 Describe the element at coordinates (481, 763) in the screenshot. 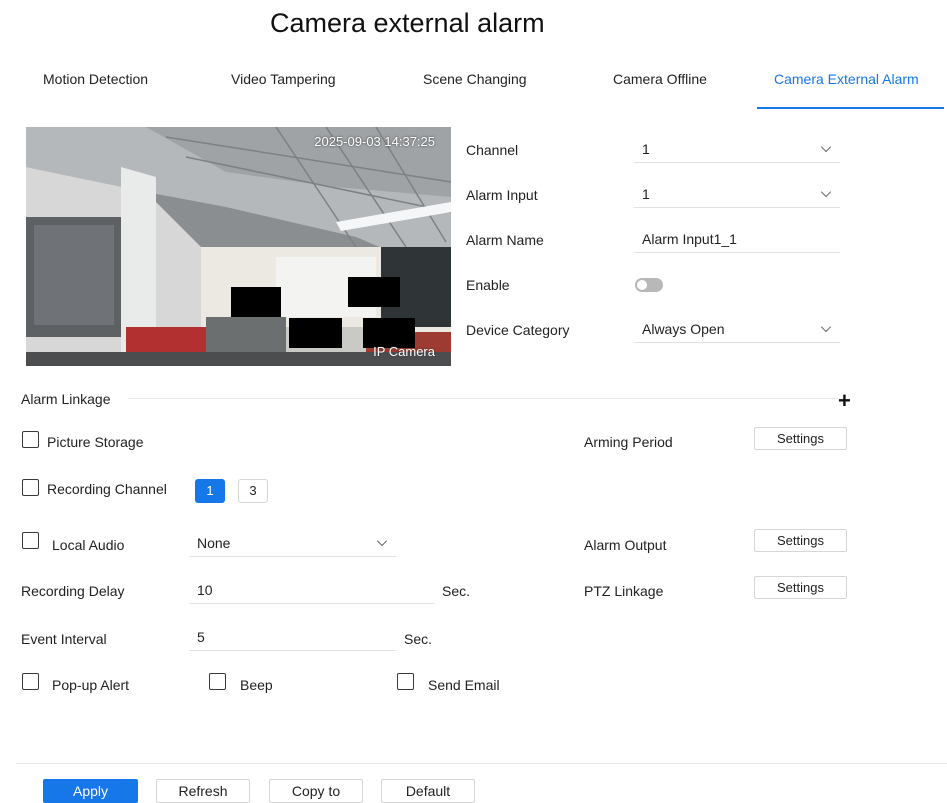

I see `footer-divider` at that location.